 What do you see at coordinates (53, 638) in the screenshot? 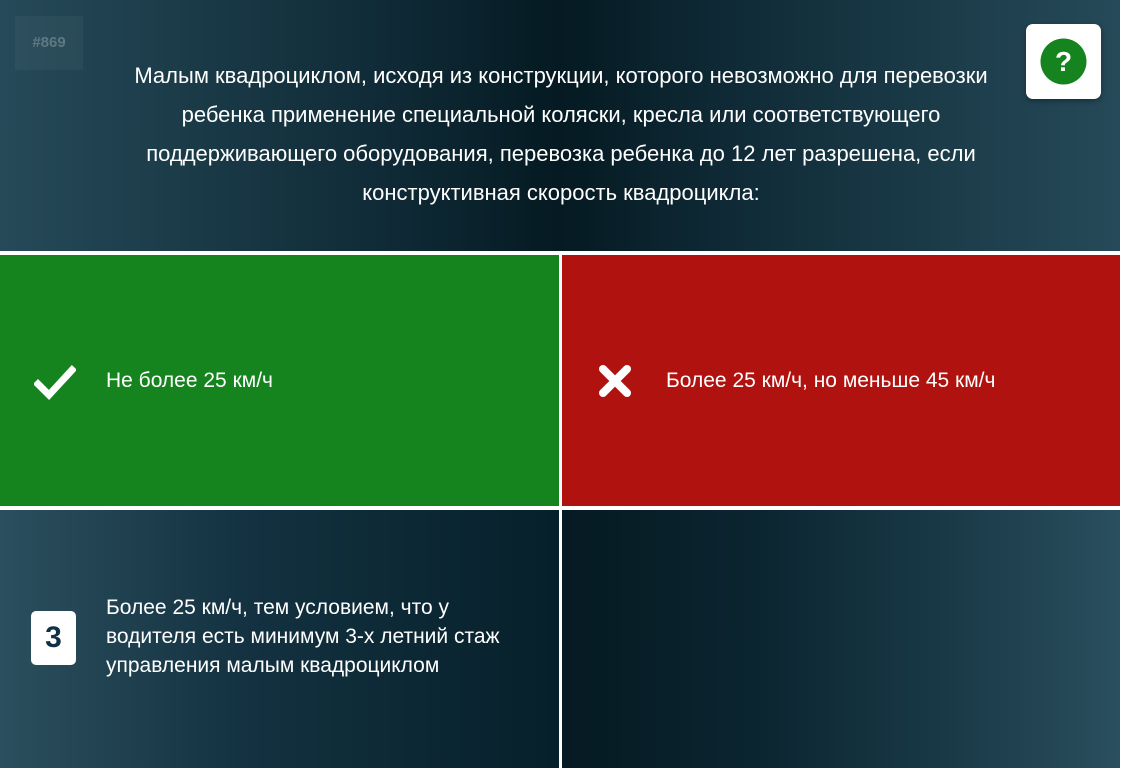
I see `answer-number-badge: 3` at bounding box center [53, 638].